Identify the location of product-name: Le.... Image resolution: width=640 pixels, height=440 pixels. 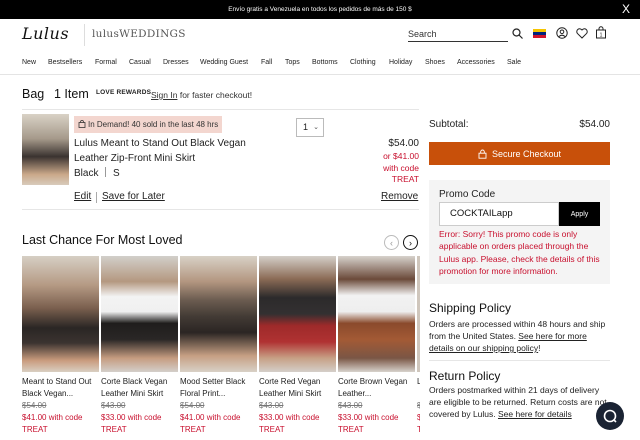
(418, 388).